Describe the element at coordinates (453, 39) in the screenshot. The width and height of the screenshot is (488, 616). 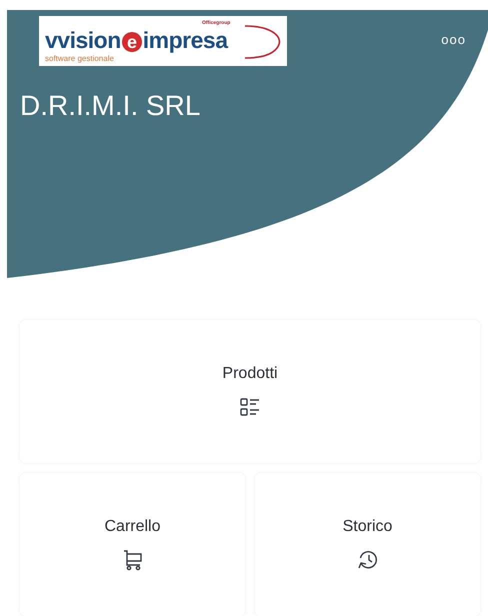
I see `more-menu-button: ooo` at that location.